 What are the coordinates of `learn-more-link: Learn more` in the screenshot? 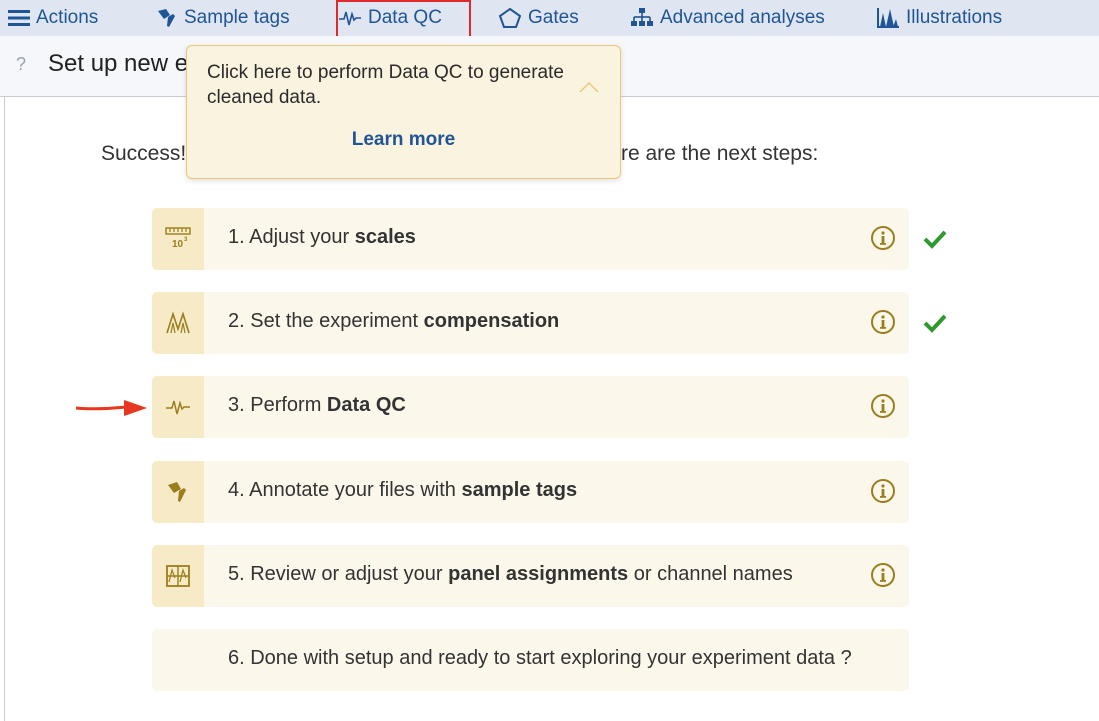 It's located at (403, 140).